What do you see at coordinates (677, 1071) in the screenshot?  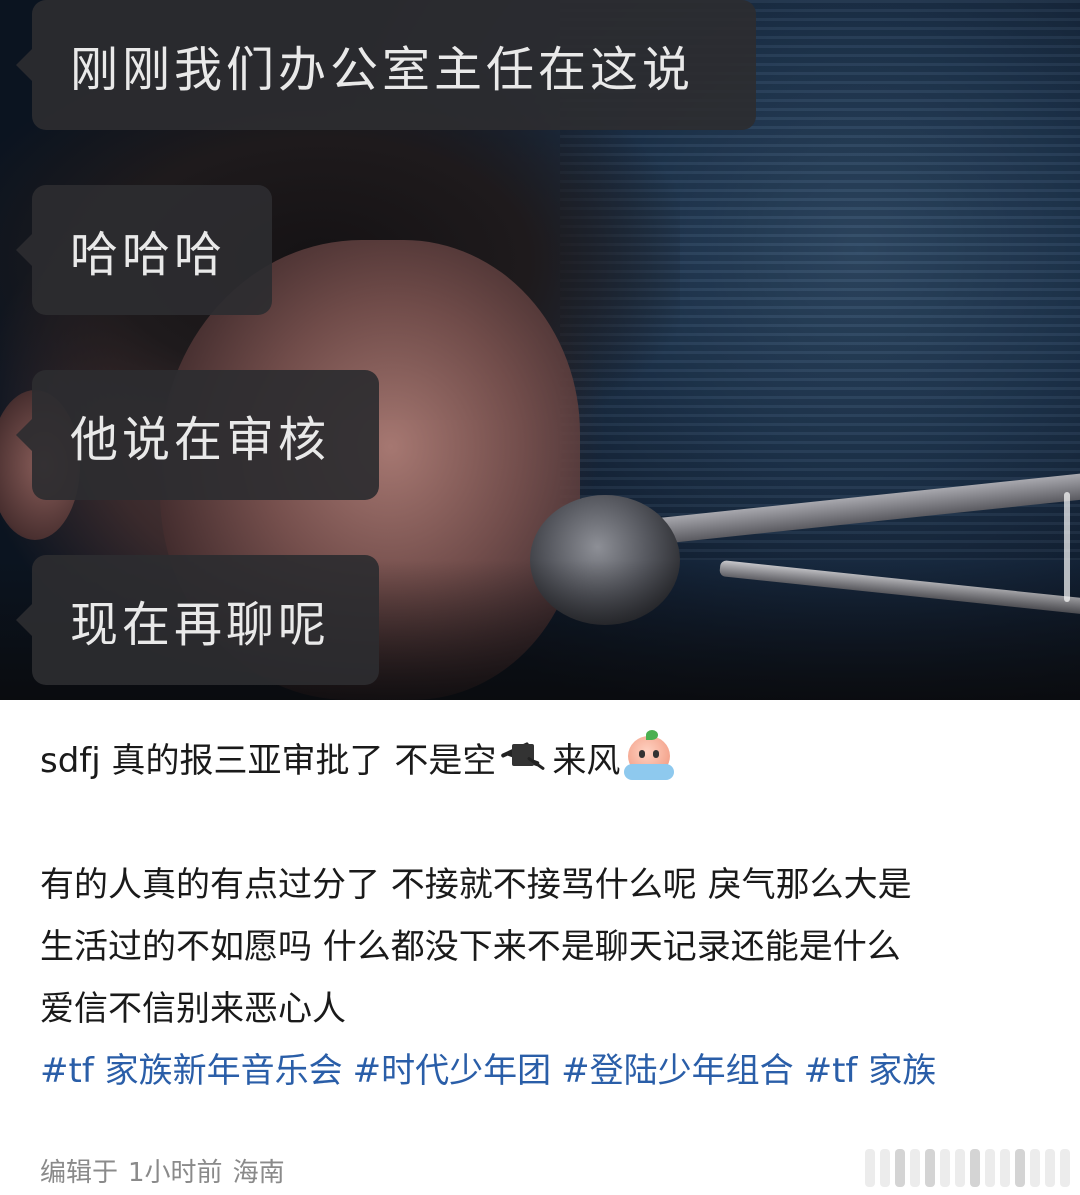 I see `hashtag-link: #登陆少年组合` at bounding box center [677, 1071].